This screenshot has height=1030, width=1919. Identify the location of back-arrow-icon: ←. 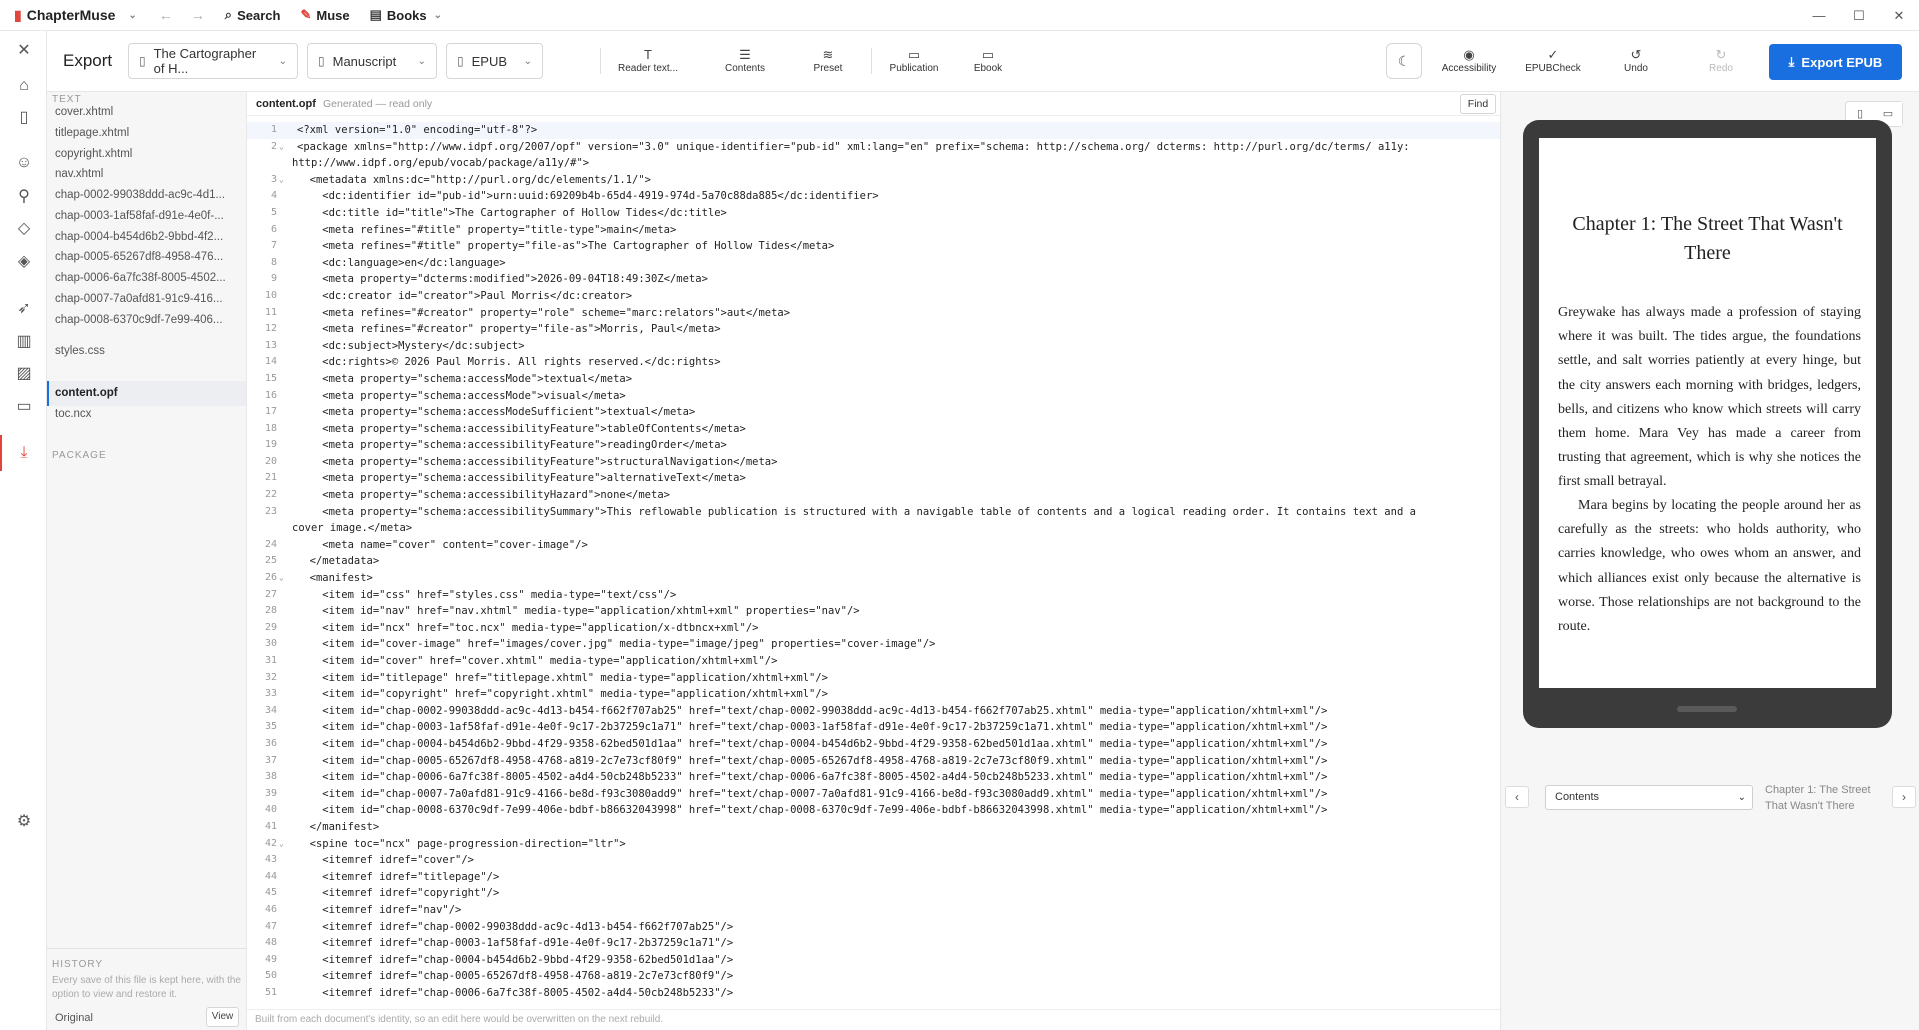
(166, 15).